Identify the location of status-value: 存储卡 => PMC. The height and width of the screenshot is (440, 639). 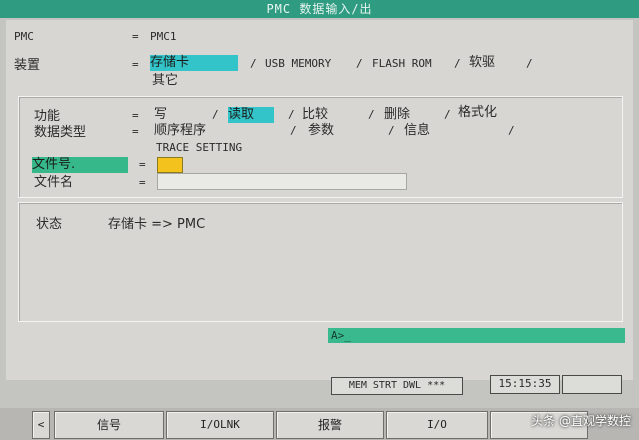
(157, 224).